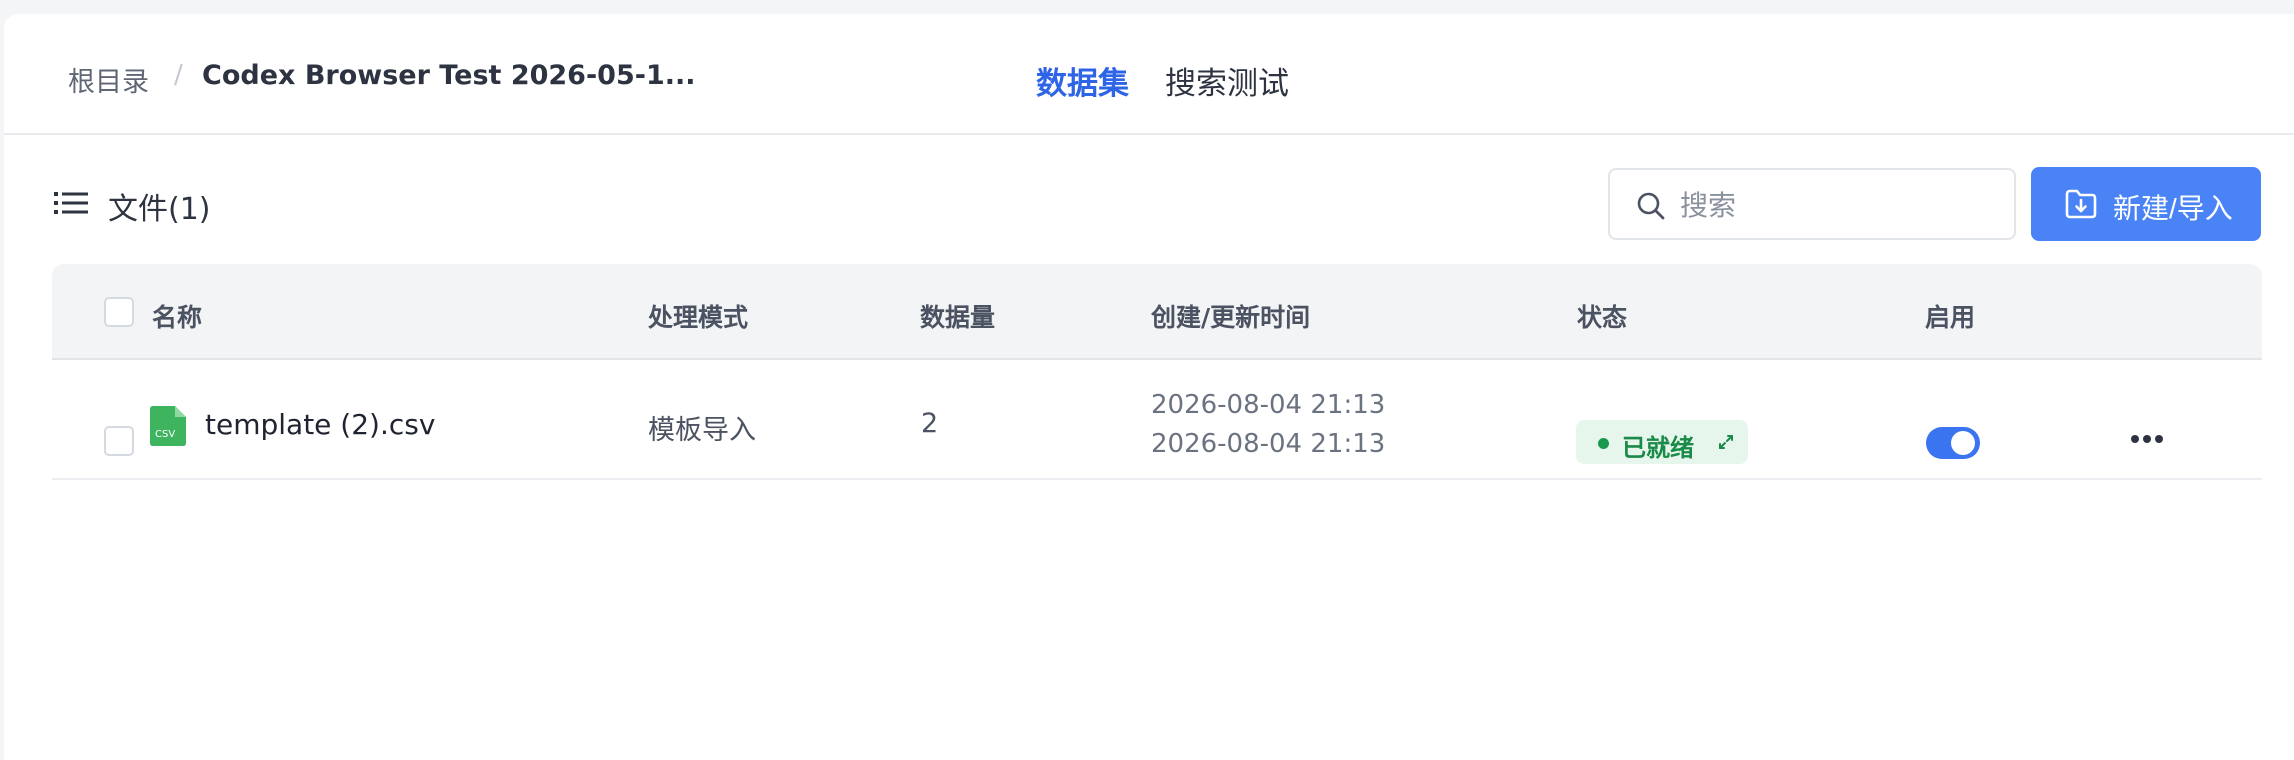  I want to click on tab-dataset: 数据集, so click(1082, 80).